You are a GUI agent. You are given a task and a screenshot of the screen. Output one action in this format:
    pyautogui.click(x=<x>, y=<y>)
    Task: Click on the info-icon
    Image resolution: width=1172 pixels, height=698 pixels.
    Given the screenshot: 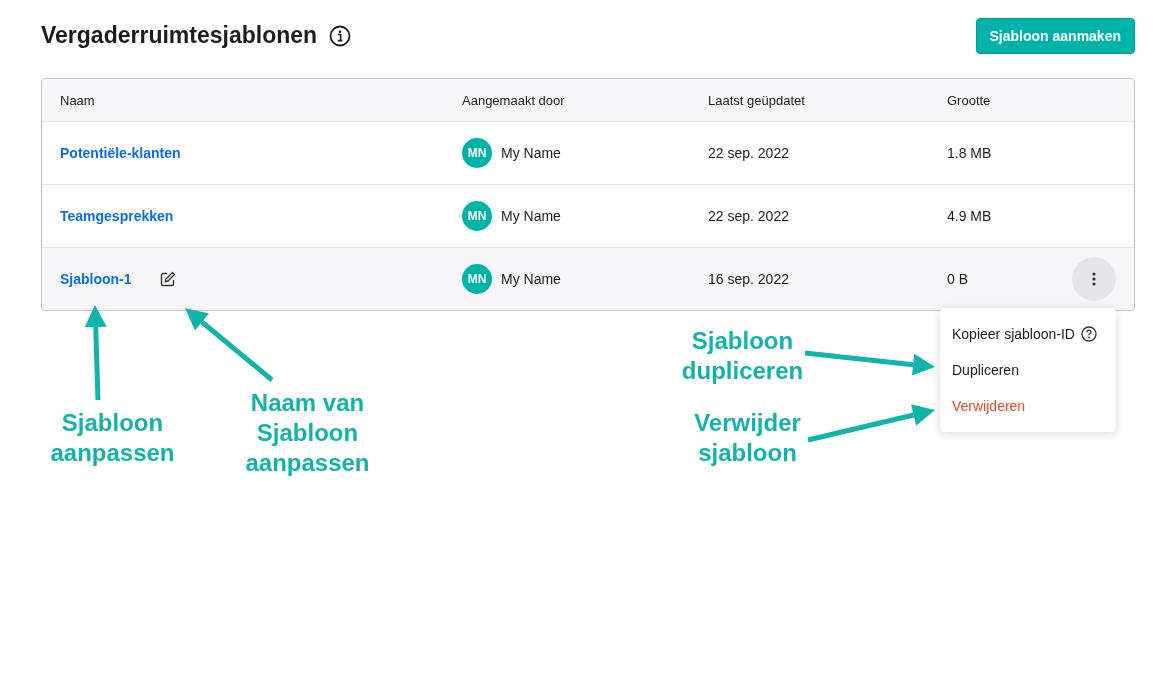 What is the action you would take?
    pyautogui.click(x=340, y=35)
    